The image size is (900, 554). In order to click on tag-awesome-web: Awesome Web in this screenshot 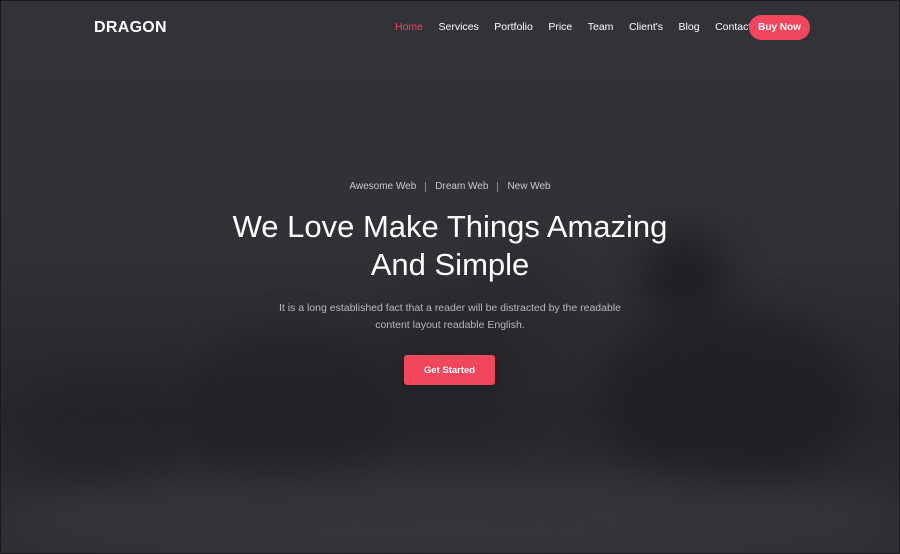, I will do `click(383, 186)`.